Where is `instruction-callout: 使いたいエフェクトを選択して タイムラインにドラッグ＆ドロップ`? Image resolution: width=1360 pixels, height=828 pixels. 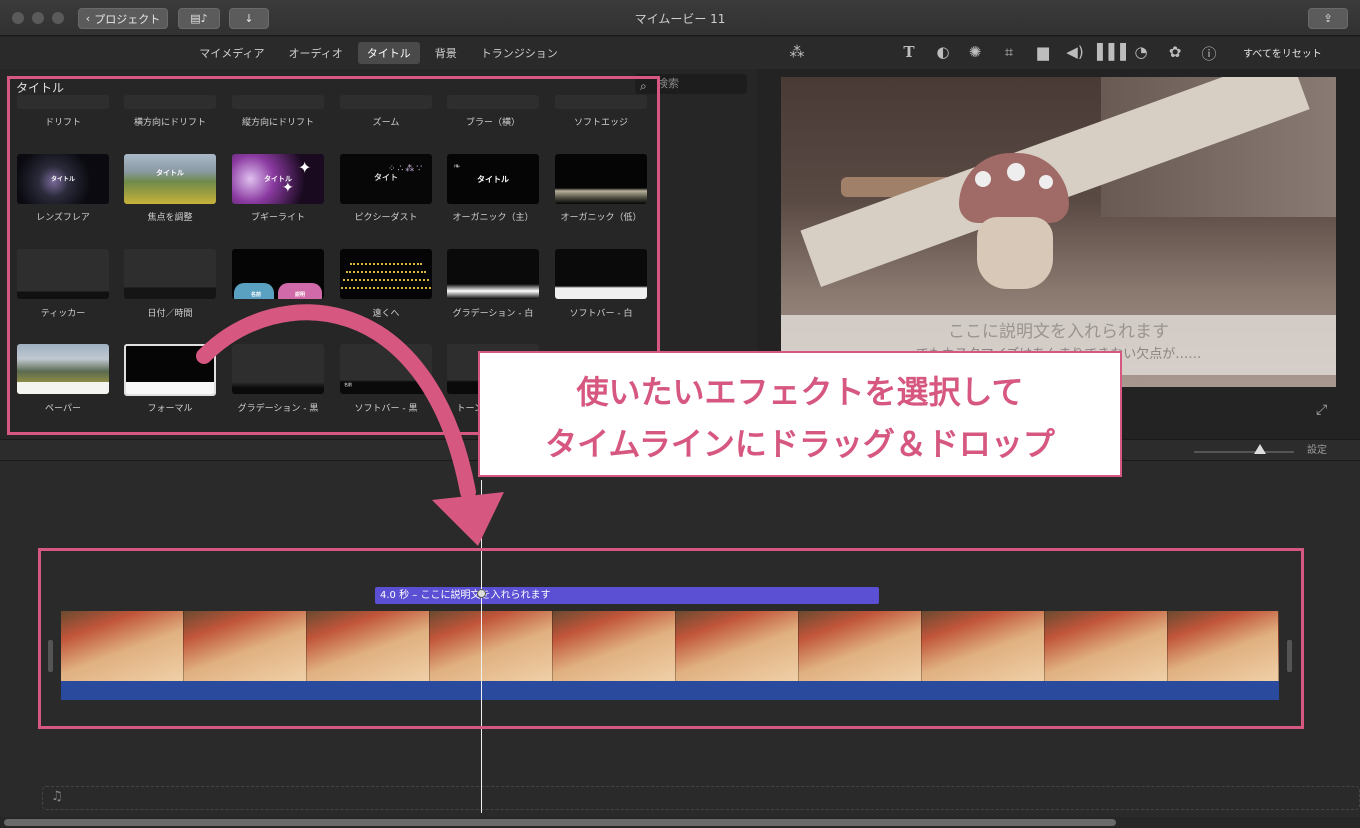 instruction-callout: 使いたいエフェクトを選択して タイムラインにドラッグ＆ドロップ is located at coordinates (800, 414).